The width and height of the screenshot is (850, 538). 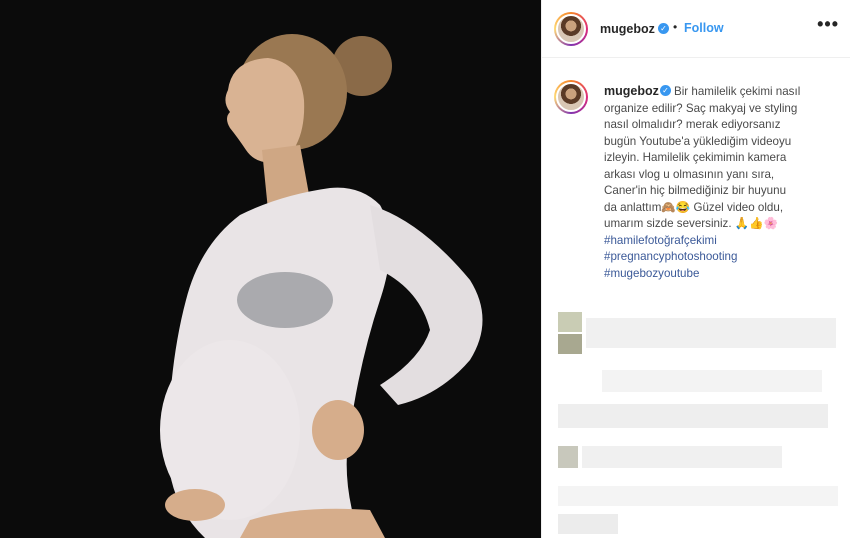 I want to click on caption-line: arkası vlog u olmasının yanı sıra,, so click(x=689, y=174).